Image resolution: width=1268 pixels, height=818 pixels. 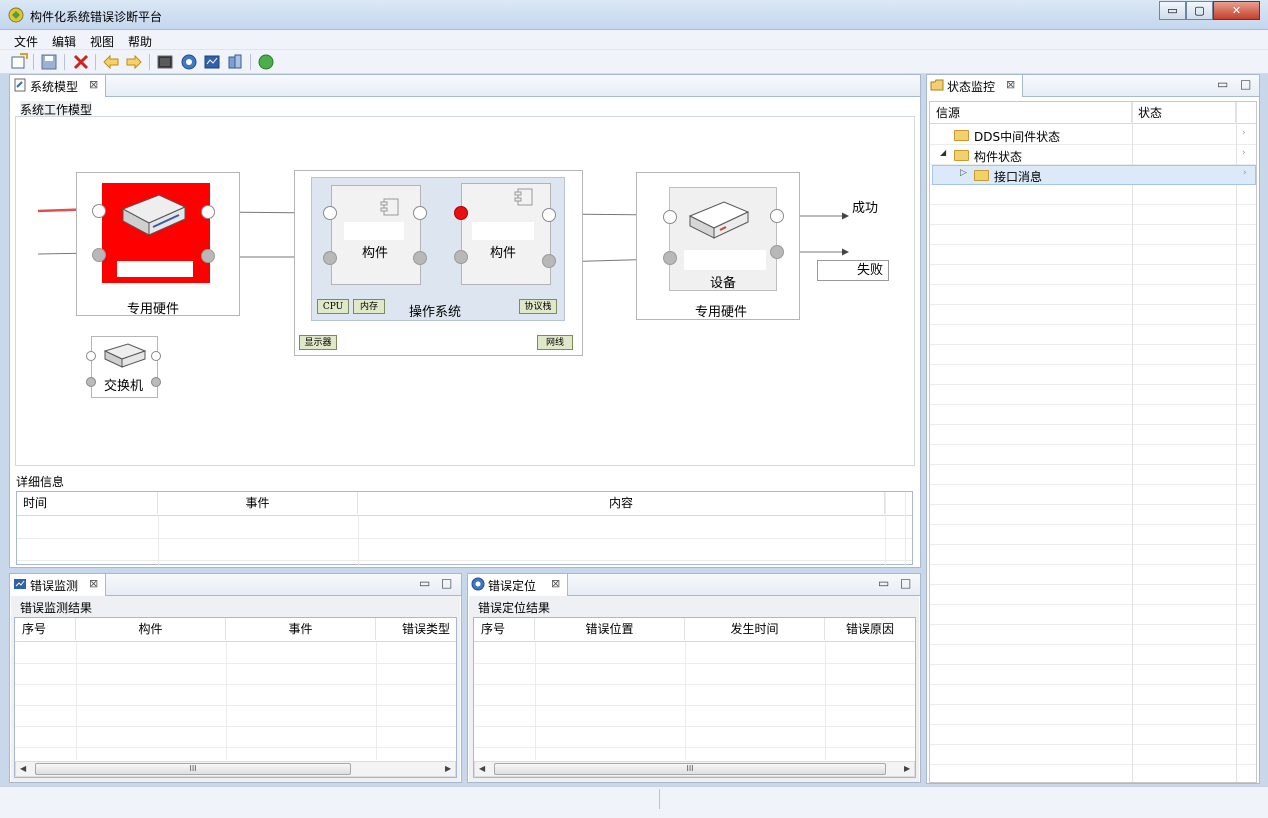 What do you see at coordinates (140, 41) in the screenshot?
I see `menu-help: 帮助` at bounding box center [140, 41].